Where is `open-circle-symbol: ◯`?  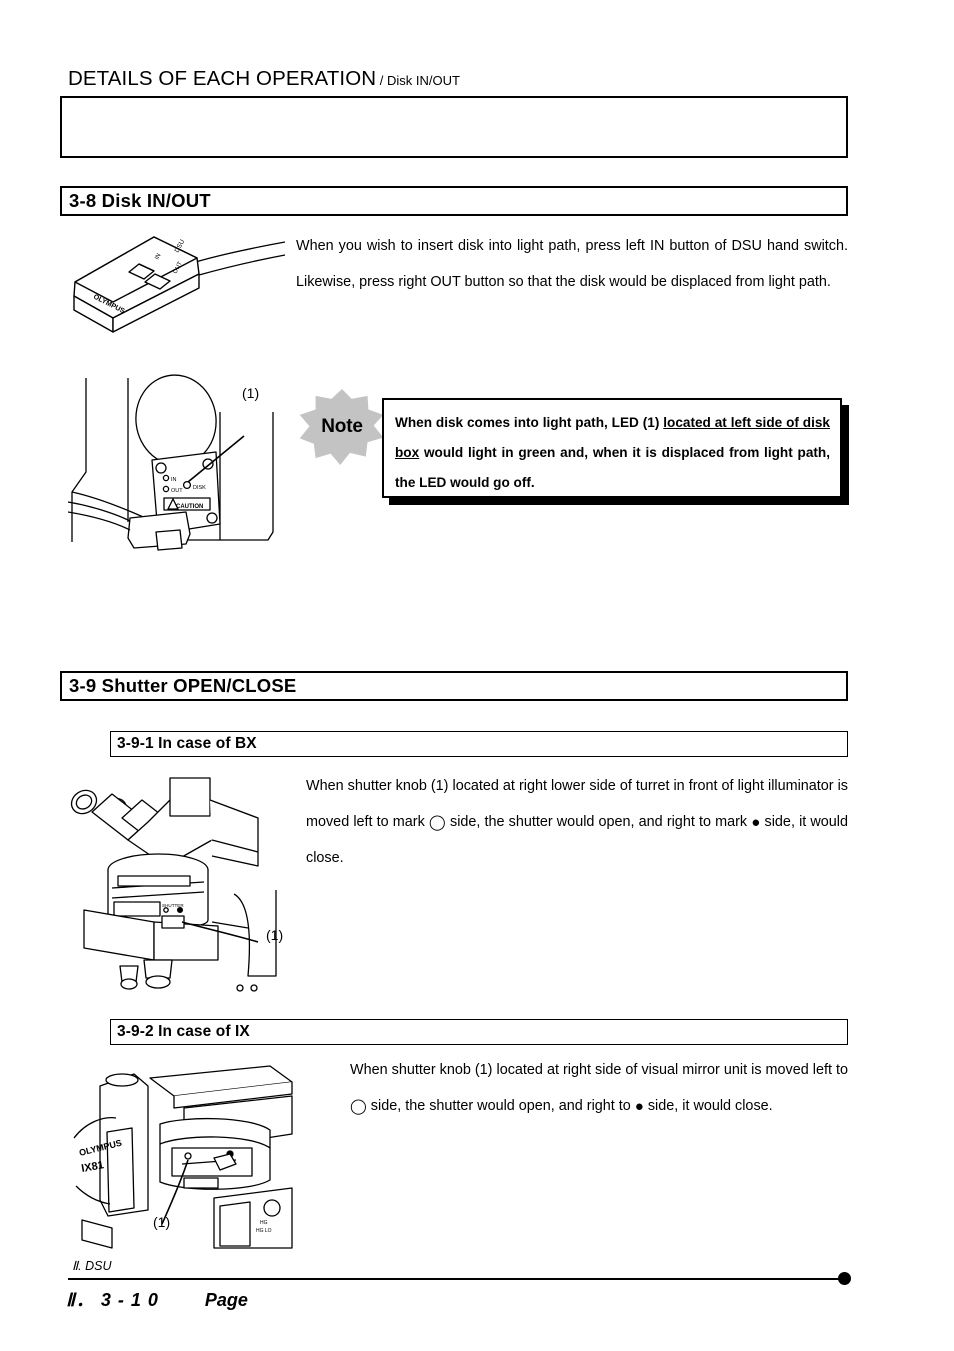 open-circle-symbol: ◯ is located at coordinates (437, 822).